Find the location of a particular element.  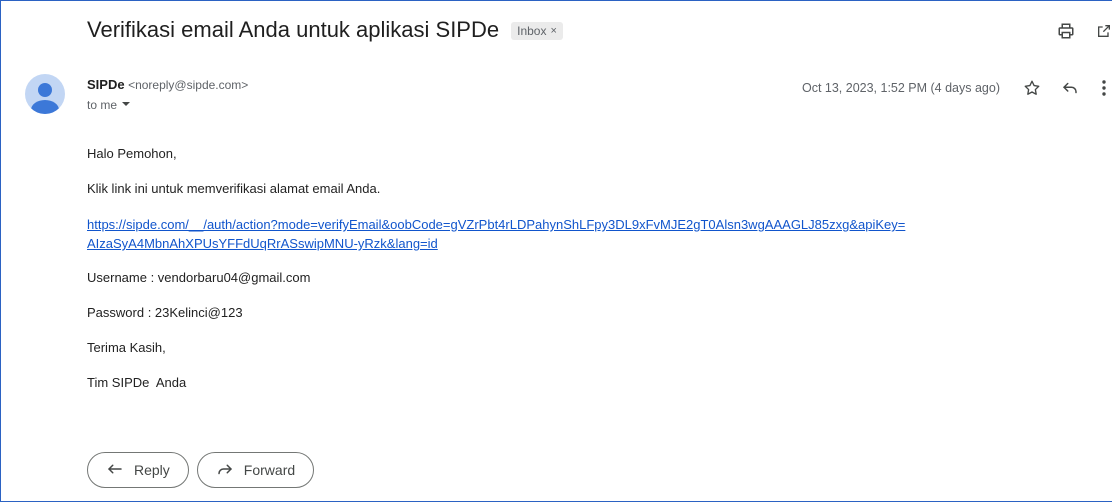

sender-email: <noreply@sipde.com> is located at coordinates (188, 85).